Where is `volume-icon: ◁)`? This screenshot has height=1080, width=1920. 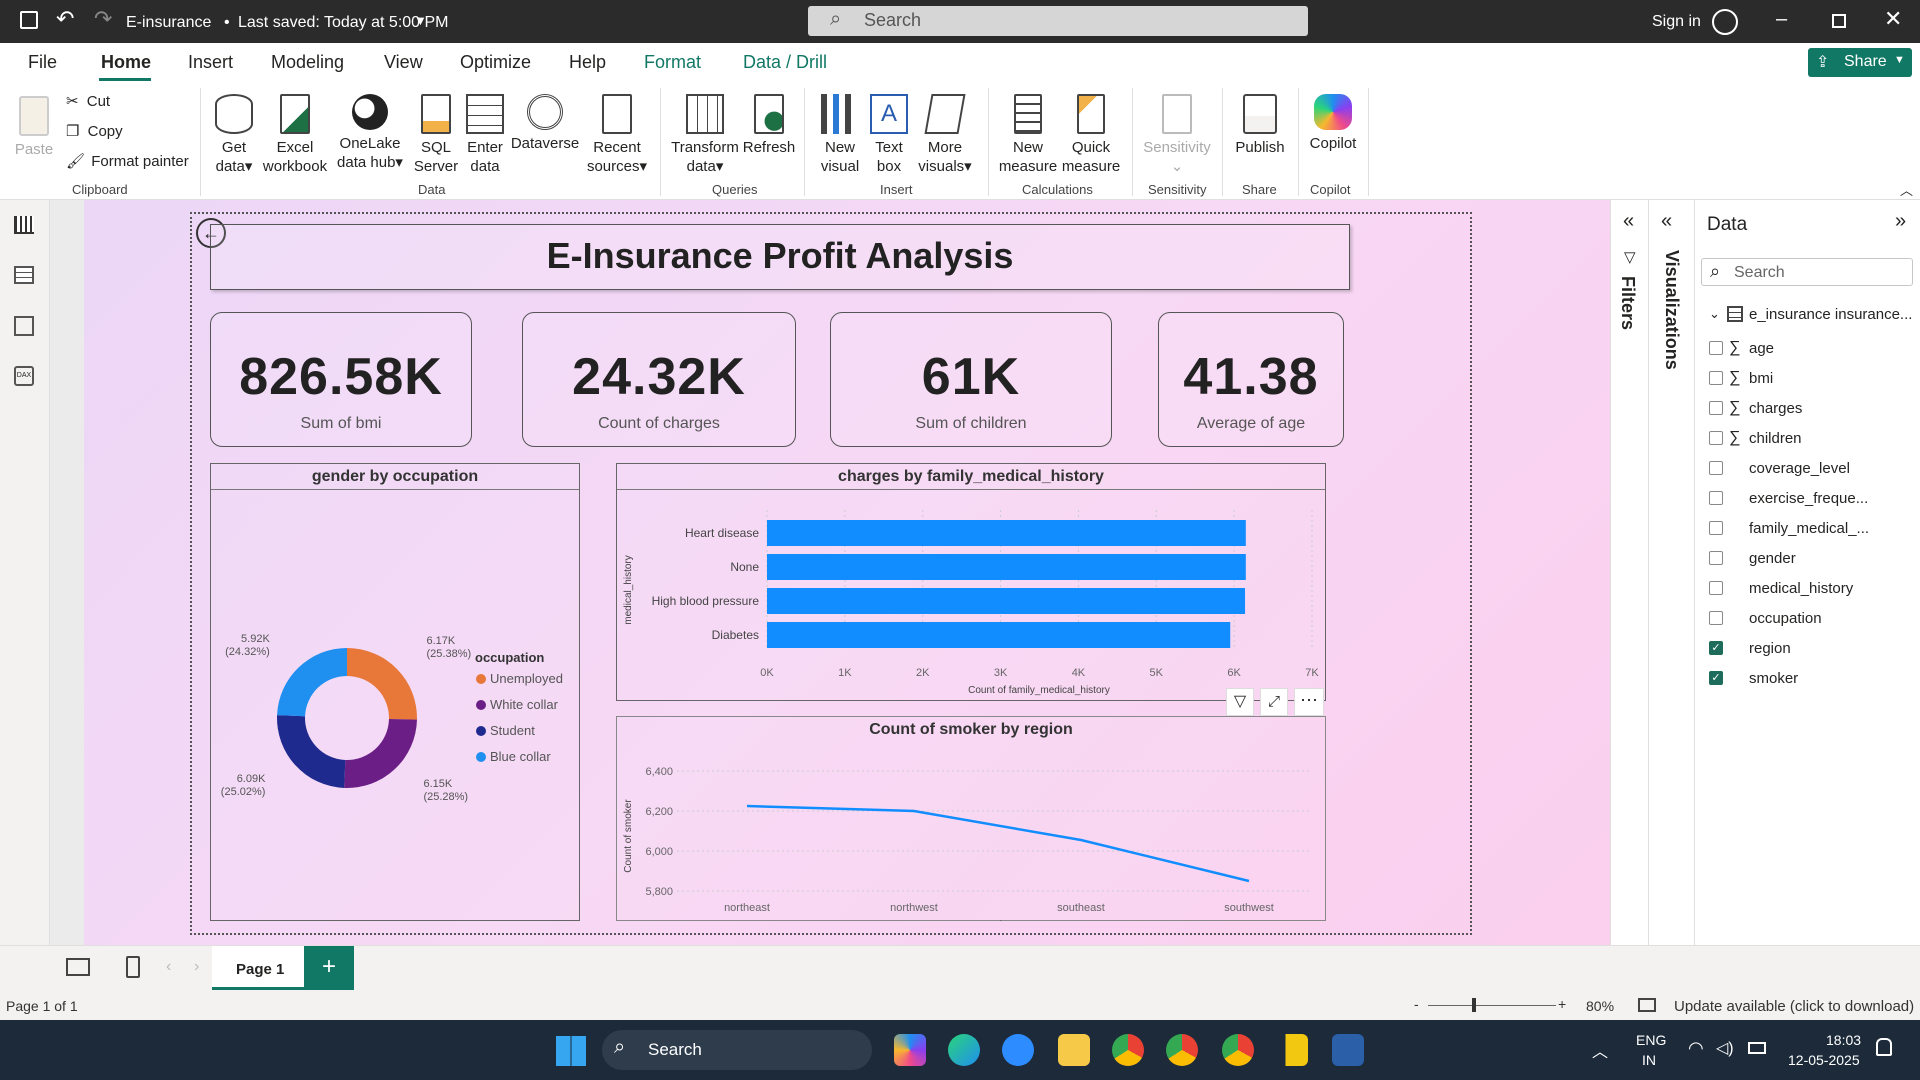
volume-icon: ◁) is located at coordinates (1725, 1048).